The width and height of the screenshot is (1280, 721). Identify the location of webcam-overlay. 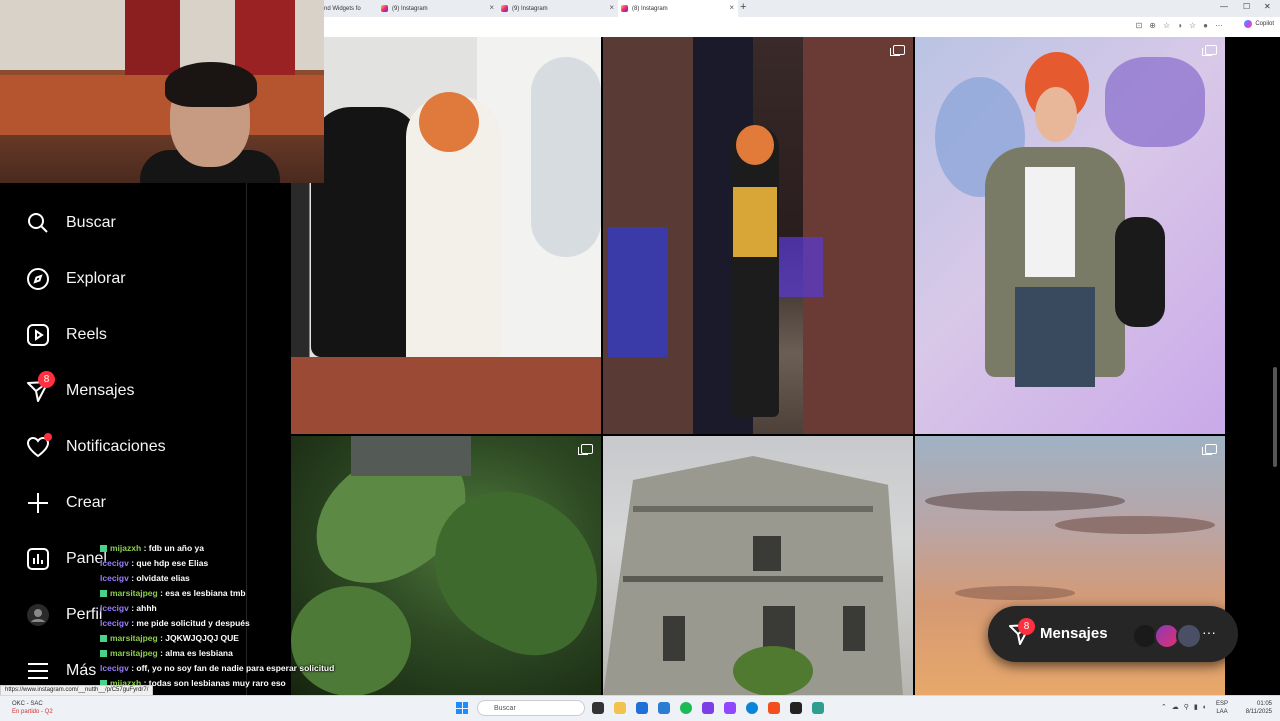
(162, 91).